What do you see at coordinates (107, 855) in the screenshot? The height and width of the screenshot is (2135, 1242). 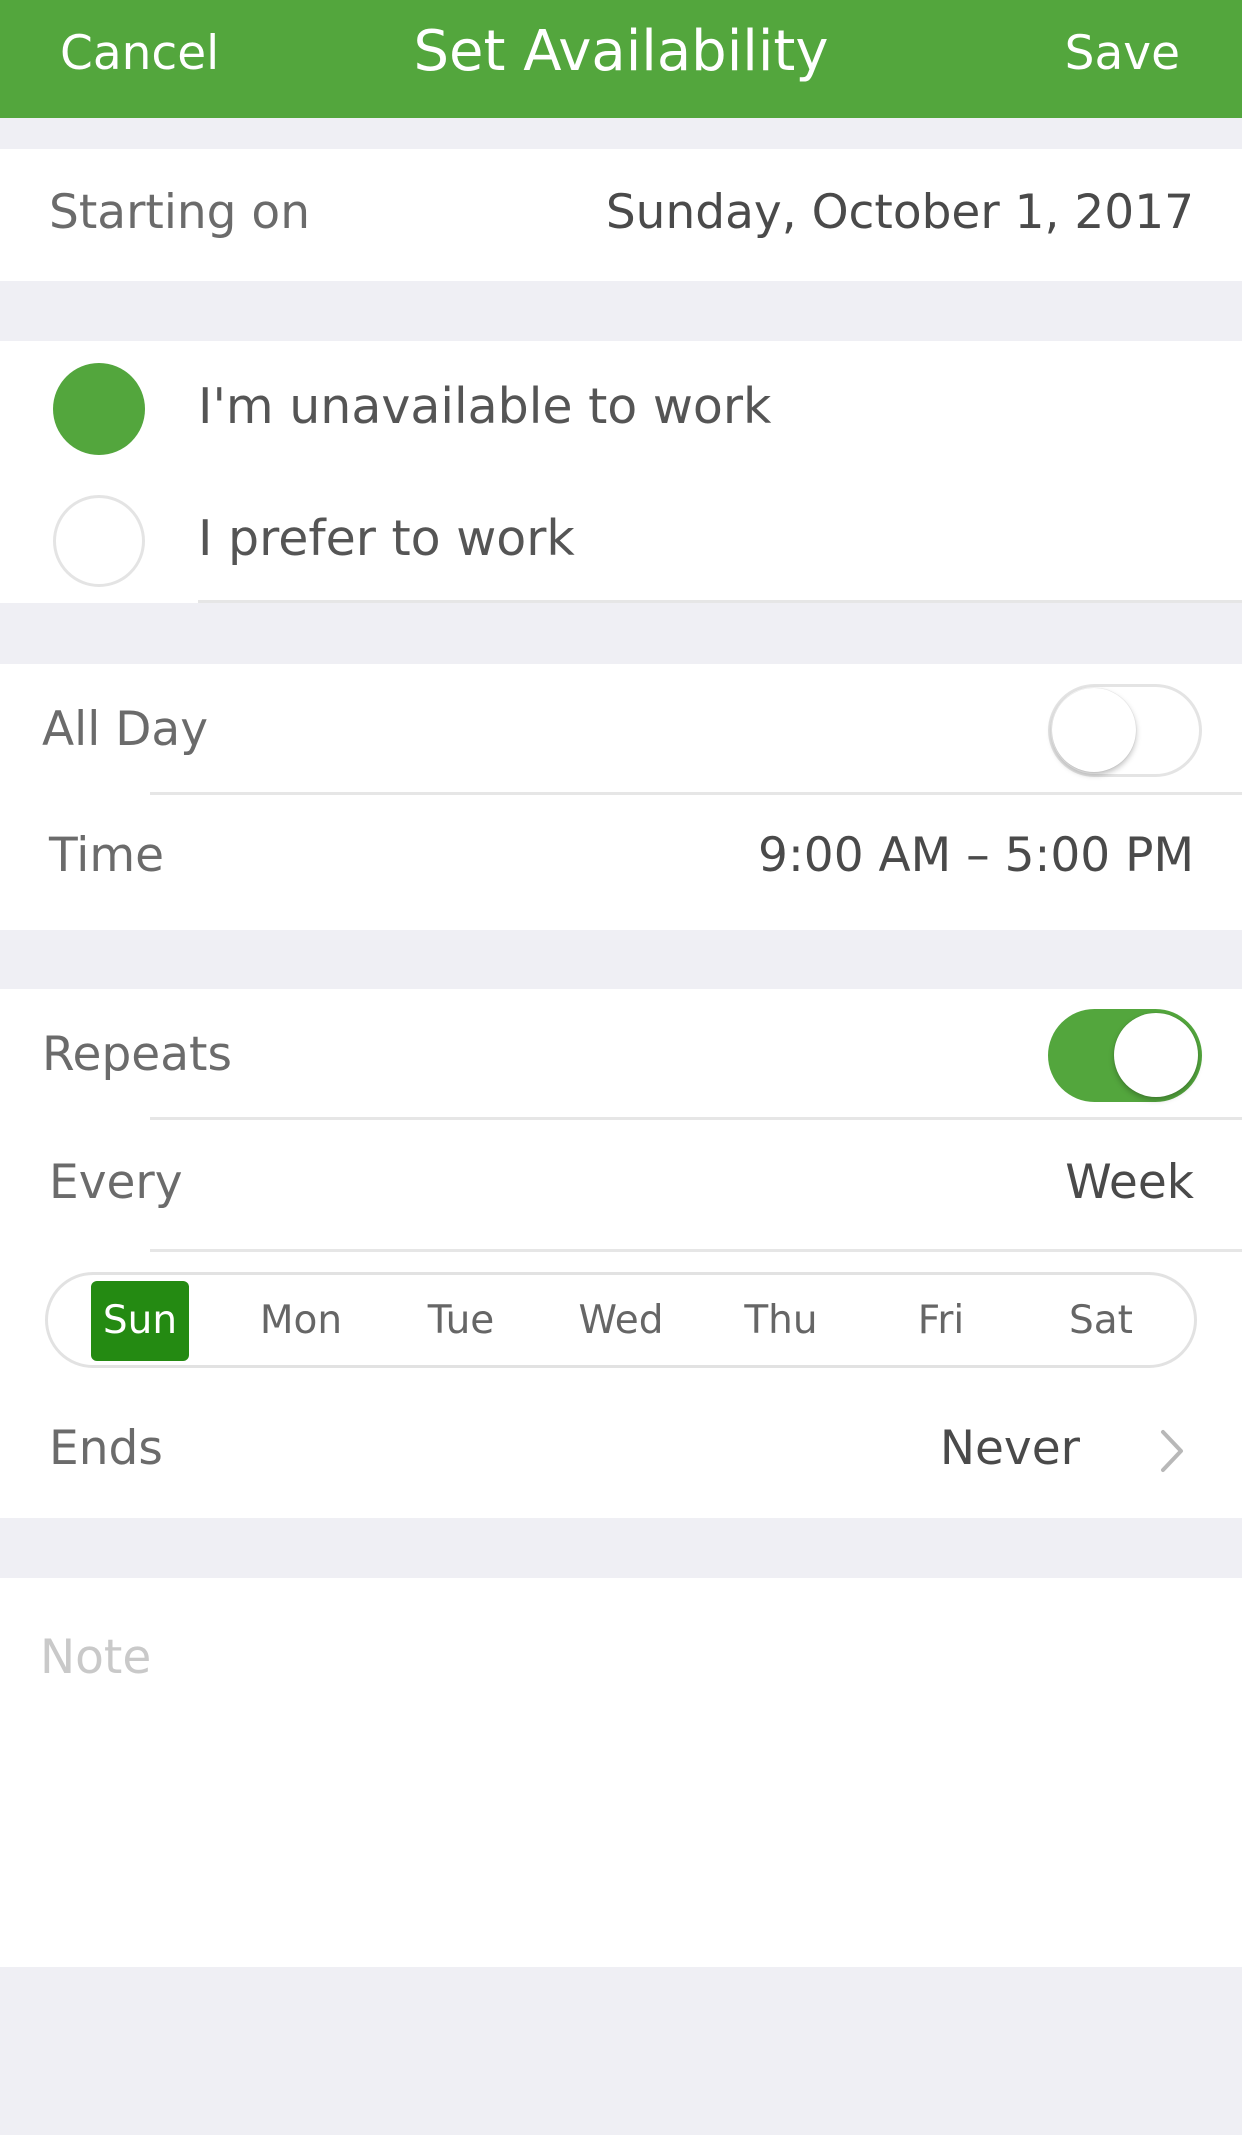 I see `time-label: Time` at bounding box center [107, 855].